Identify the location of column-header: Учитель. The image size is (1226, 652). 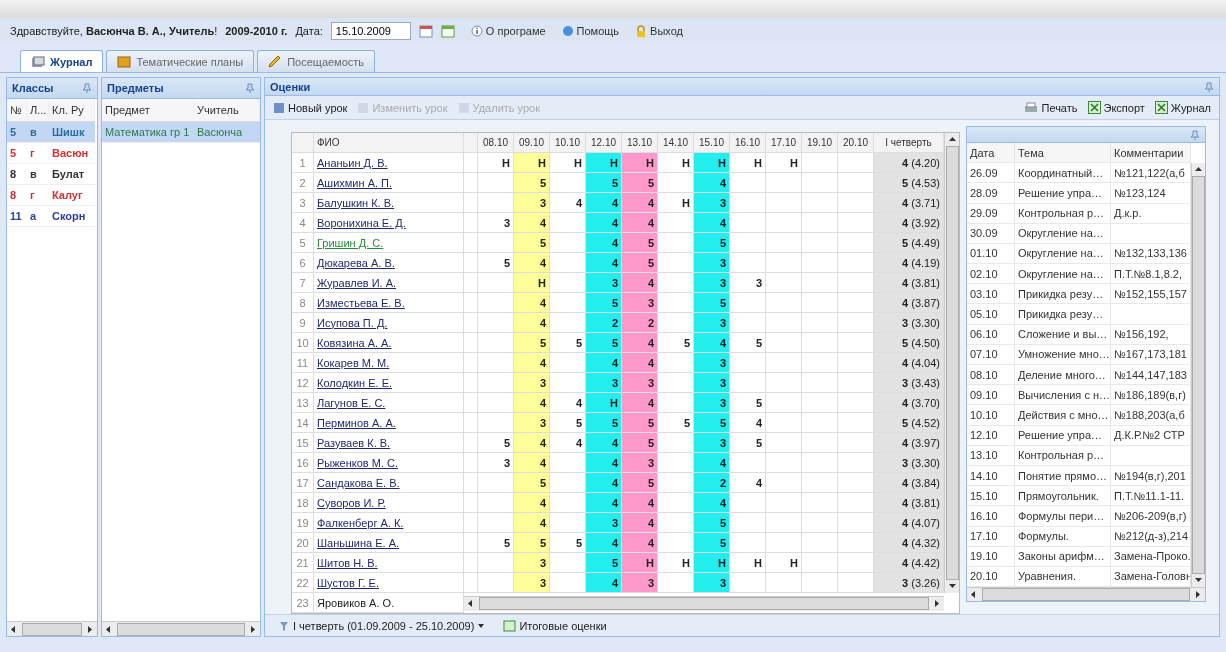
(227, 110).